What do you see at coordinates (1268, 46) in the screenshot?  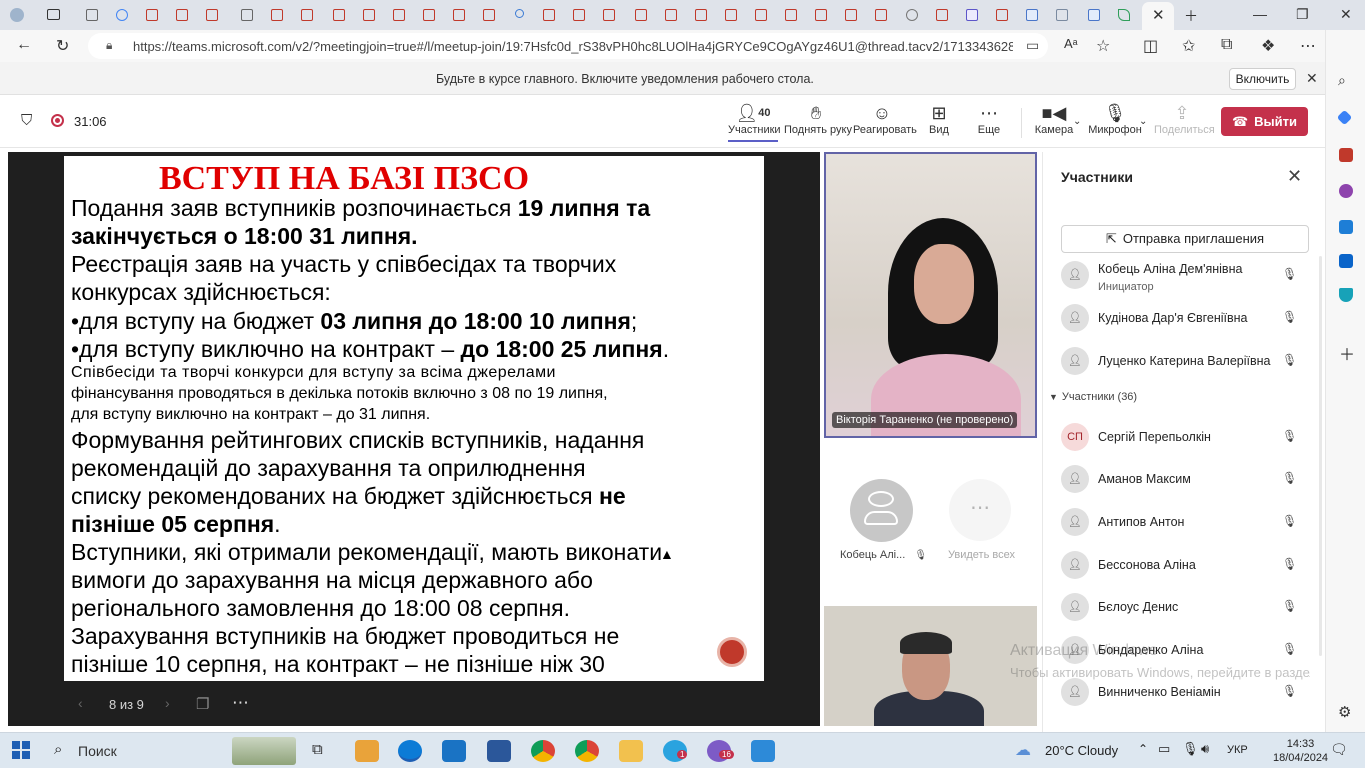 I see `extensions-icon: ❖` at bounding box center [1268, 46].